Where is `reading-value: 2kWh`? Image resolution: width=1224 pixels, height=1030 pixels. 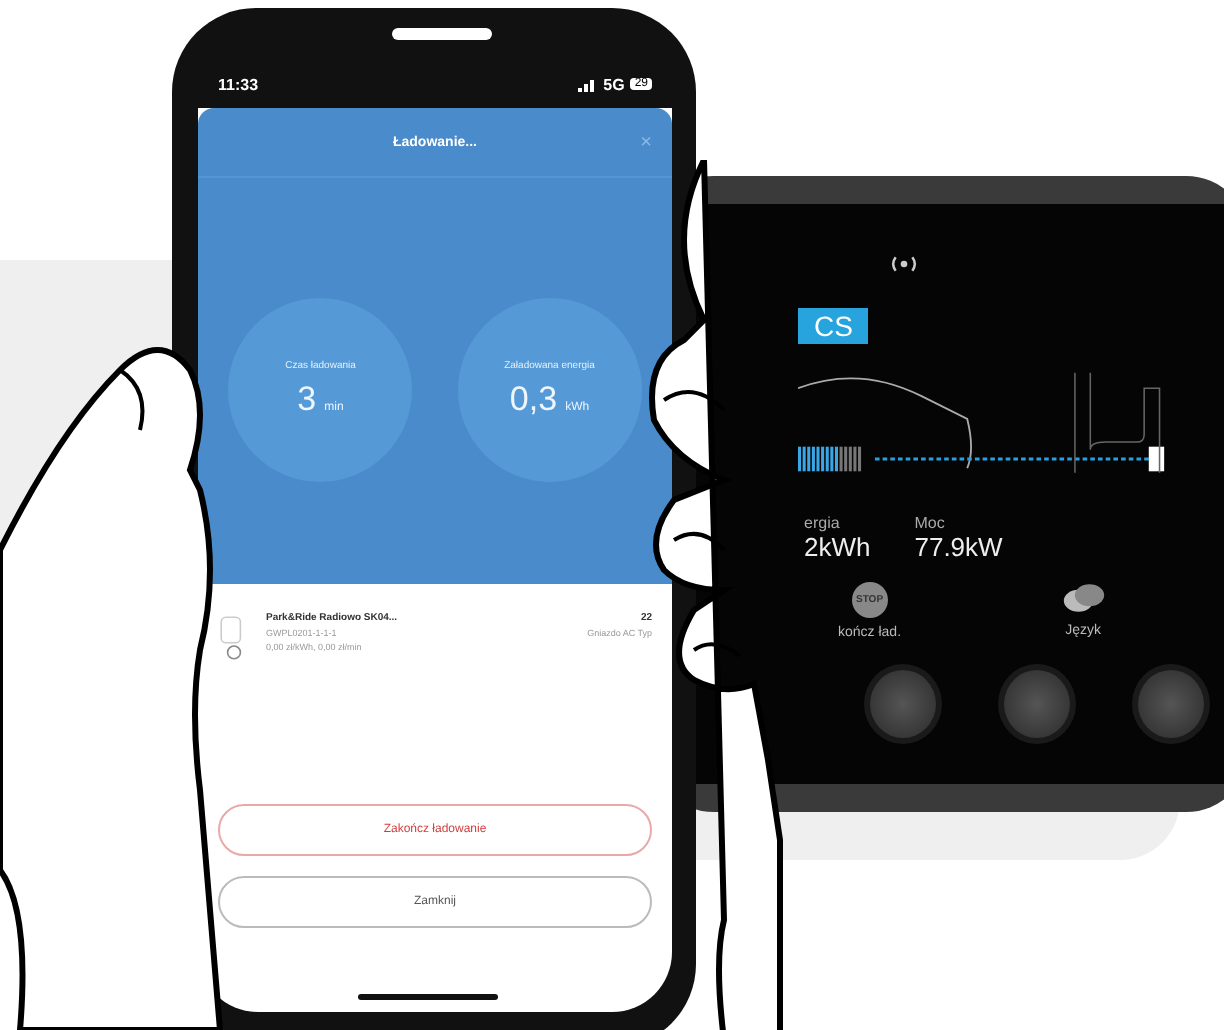
reading-value: 2kWh is located at coordinates (837, 547).